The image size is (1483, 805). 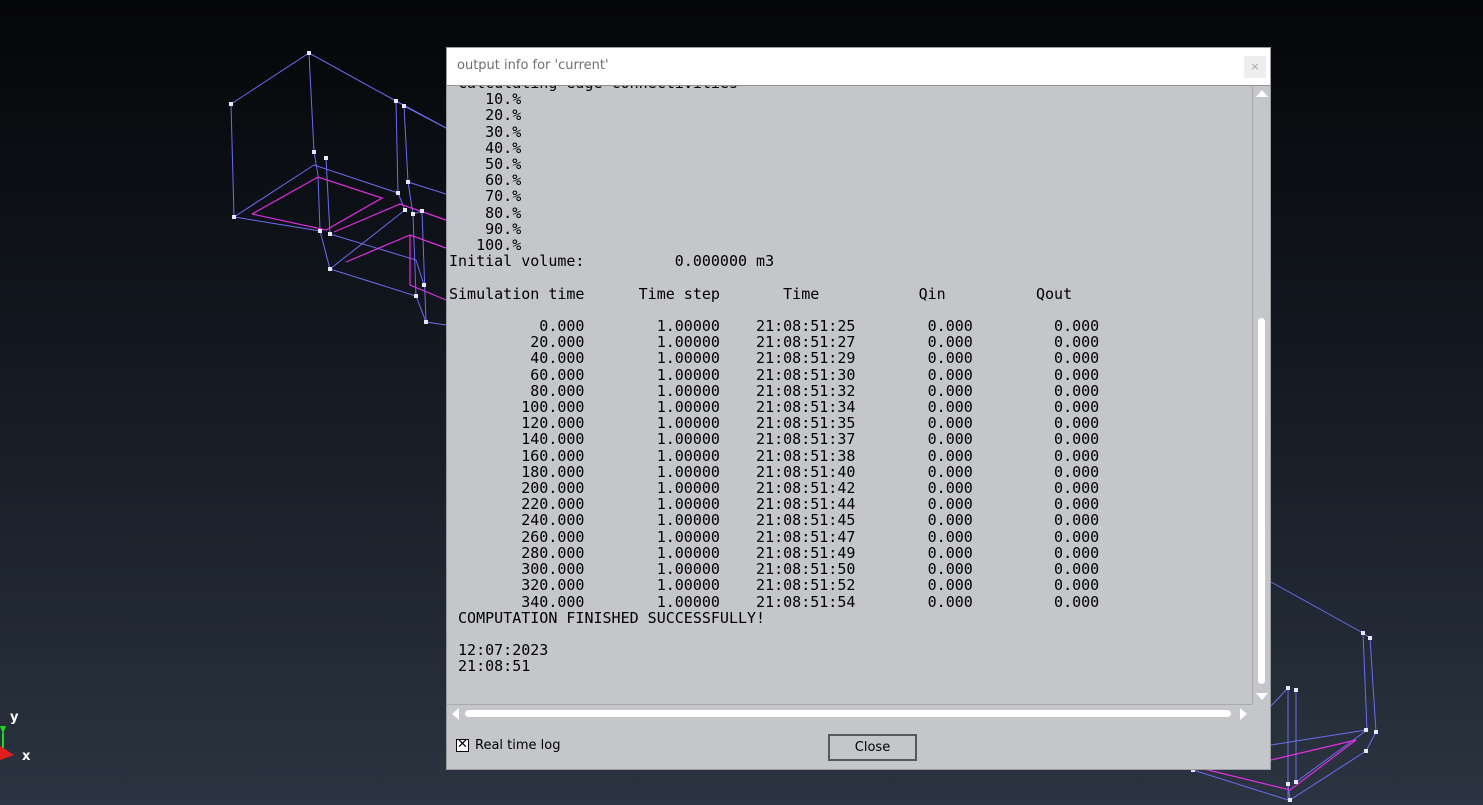 I want to click on horizontal-scroll-thumb, so click(x=848, y=713).